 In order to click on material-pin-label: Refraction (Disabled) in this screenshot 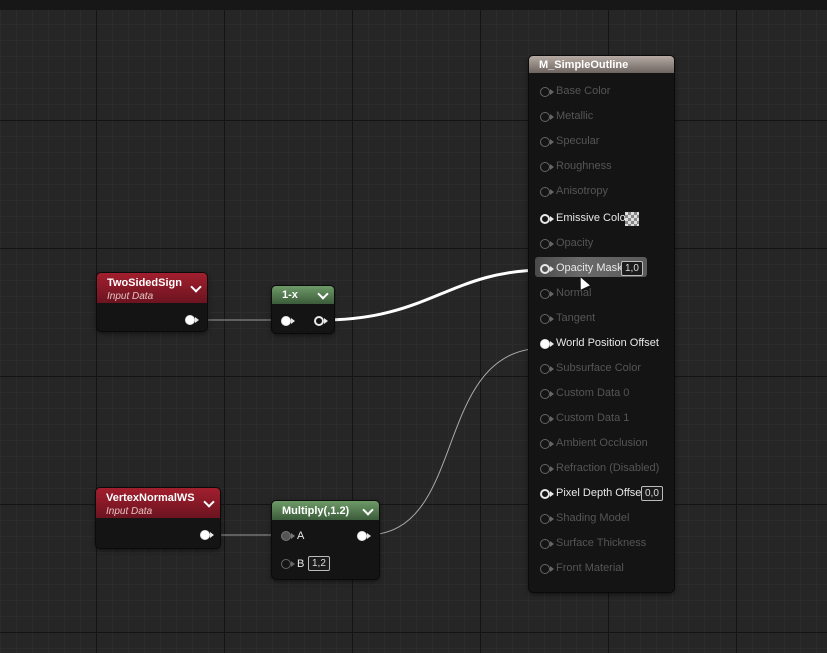, I will do `click(608, 468)`.